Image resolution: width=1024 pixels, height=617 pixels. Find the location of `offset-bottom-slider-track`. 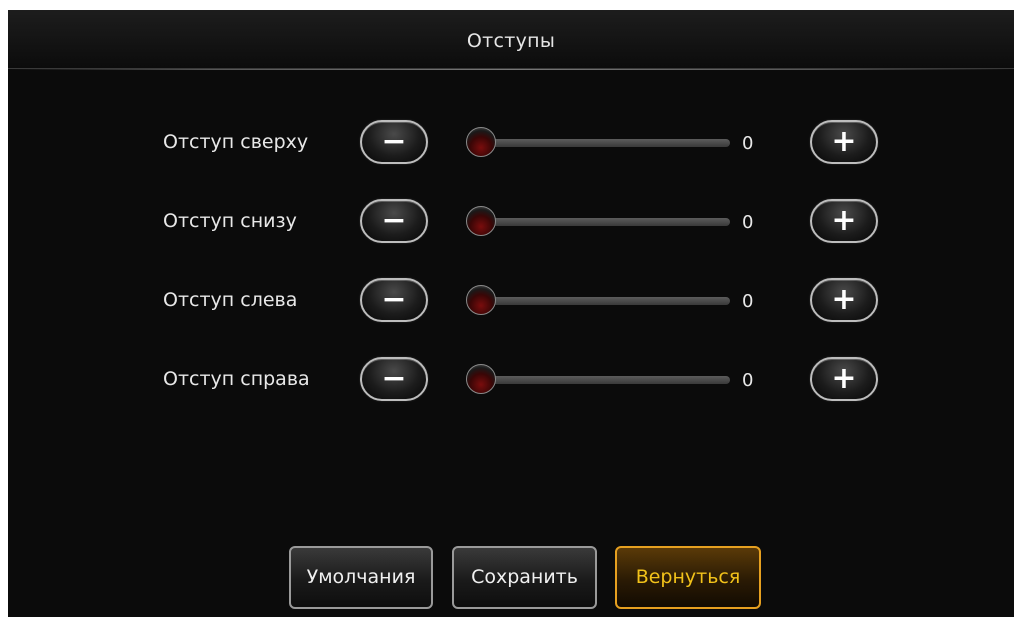

offset-bottom-slider-track is located at coordinates (603, 222).